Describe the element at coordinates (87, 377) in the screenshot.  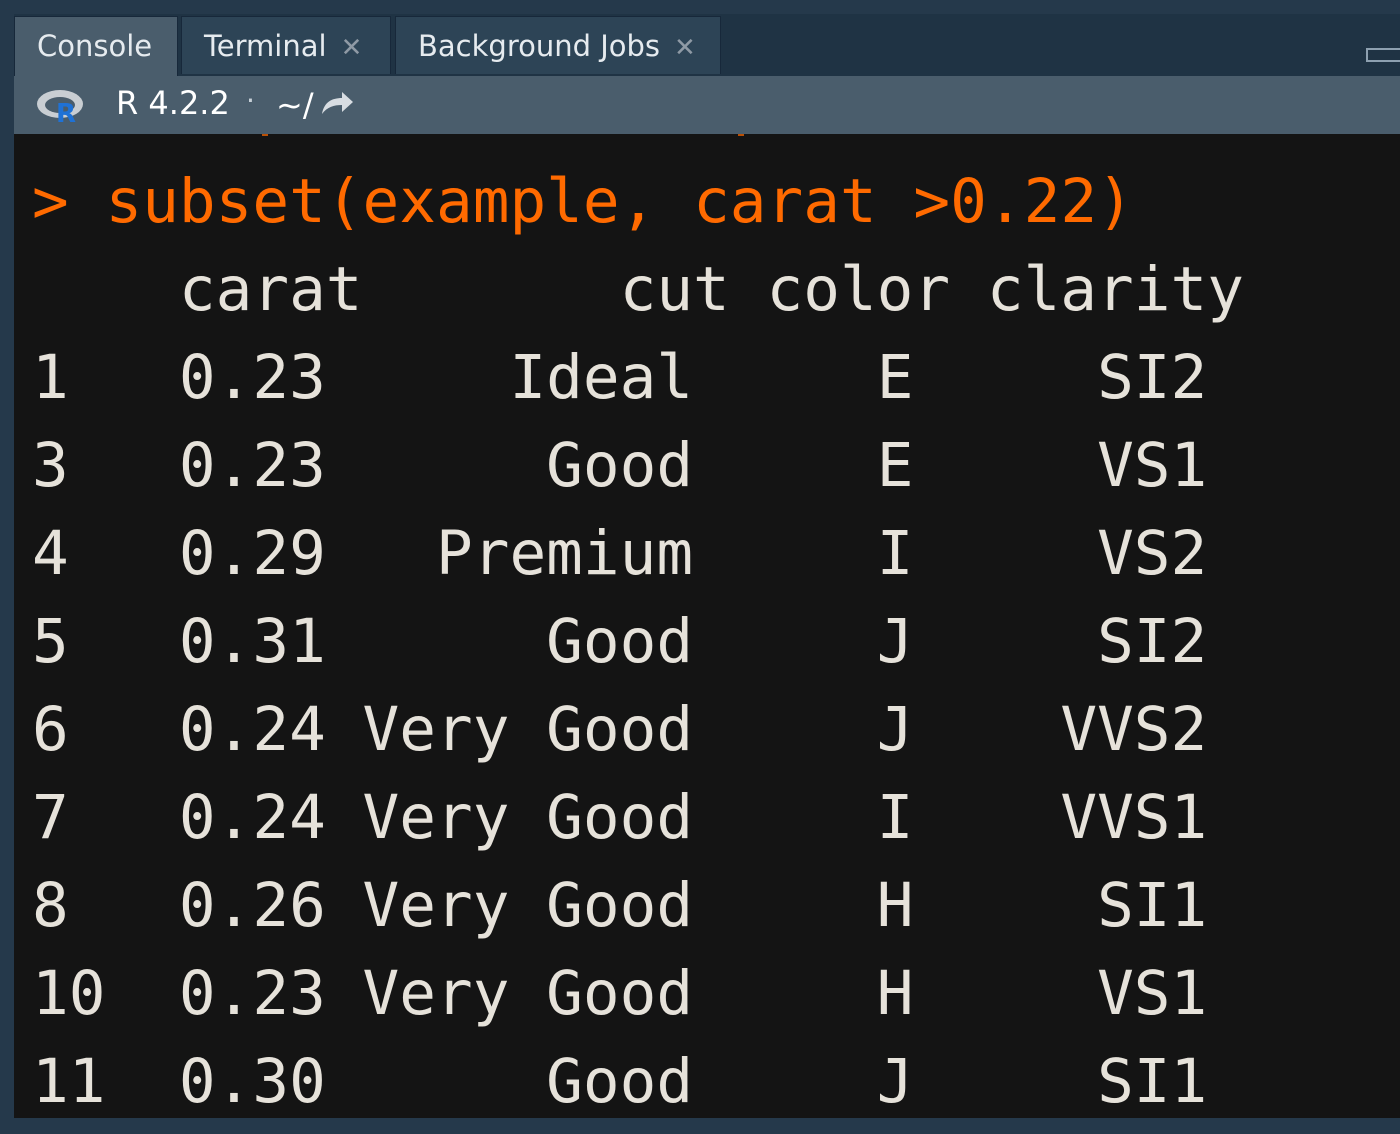
I see `row-name: 1` at that location.